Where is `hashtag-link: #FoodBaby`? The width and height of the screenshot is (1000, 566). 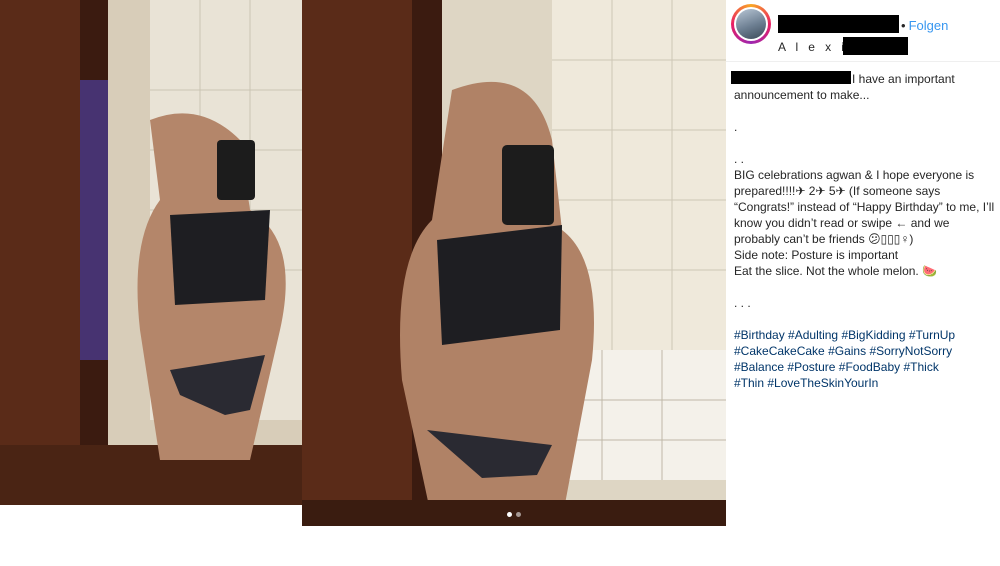
hashtag-link: #FoodBaby is located at coordinates (869, 367).